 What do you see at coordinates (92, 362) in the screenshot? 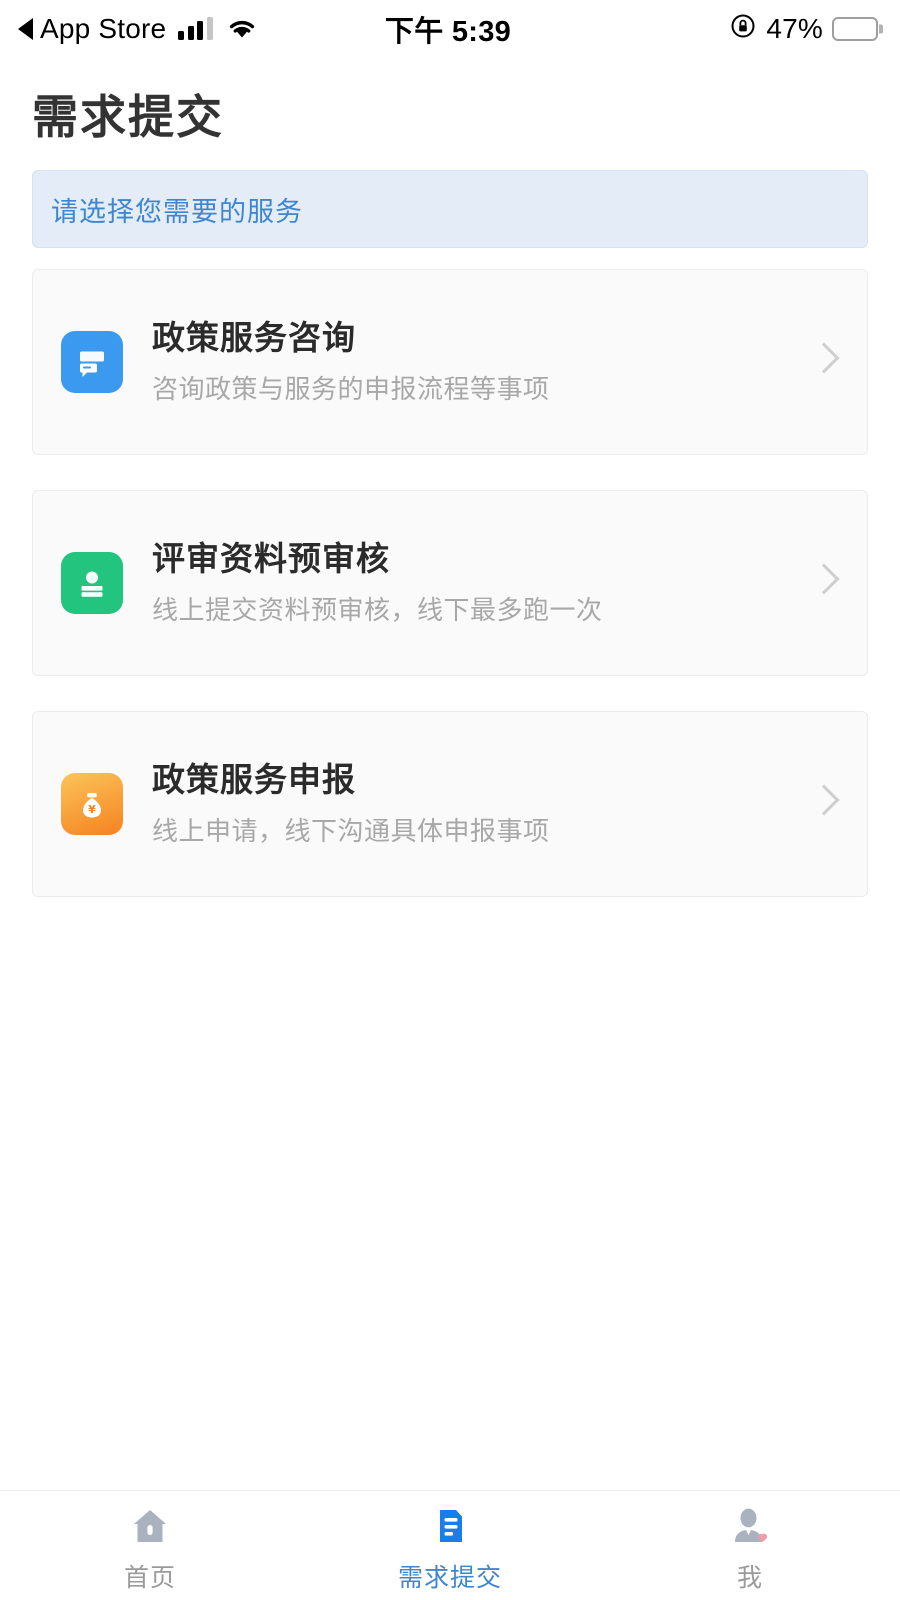
I see `chat-message-icon` at bounding box center [92, 362].